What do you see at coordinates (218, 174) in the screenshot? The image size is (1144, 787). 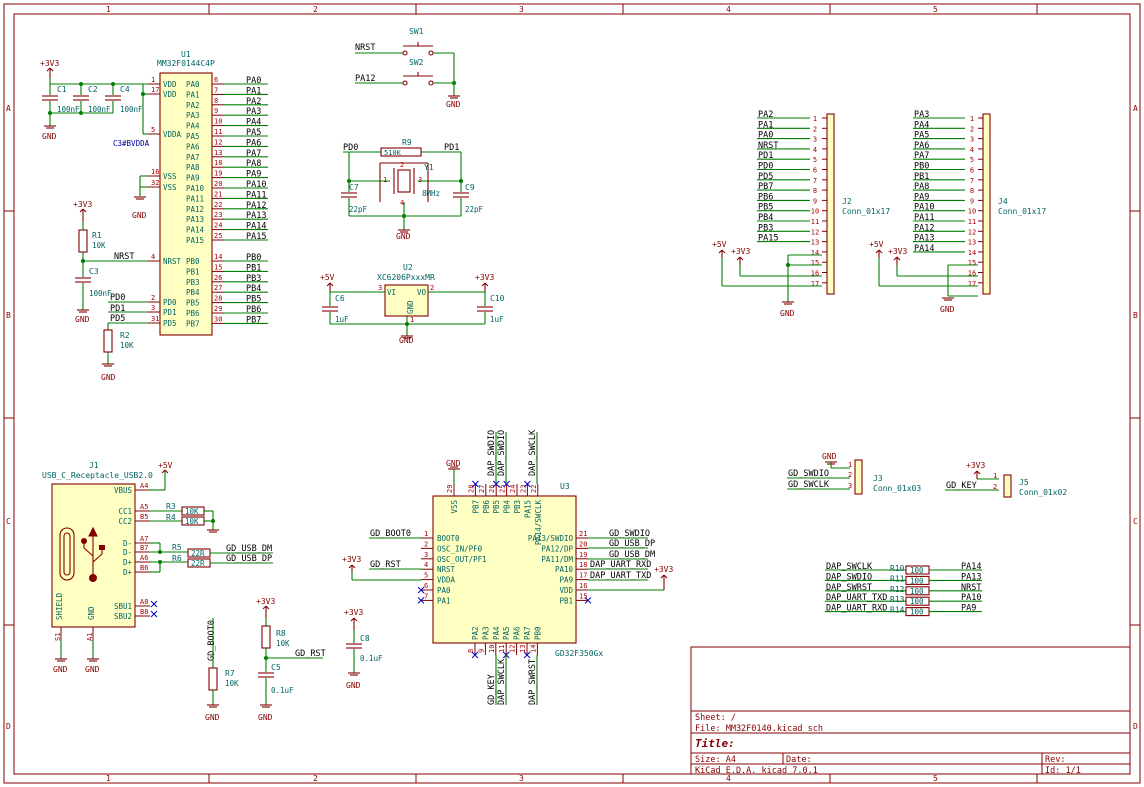 I see `u1-pinnum-19: 19` at bounding box center [218, 174].